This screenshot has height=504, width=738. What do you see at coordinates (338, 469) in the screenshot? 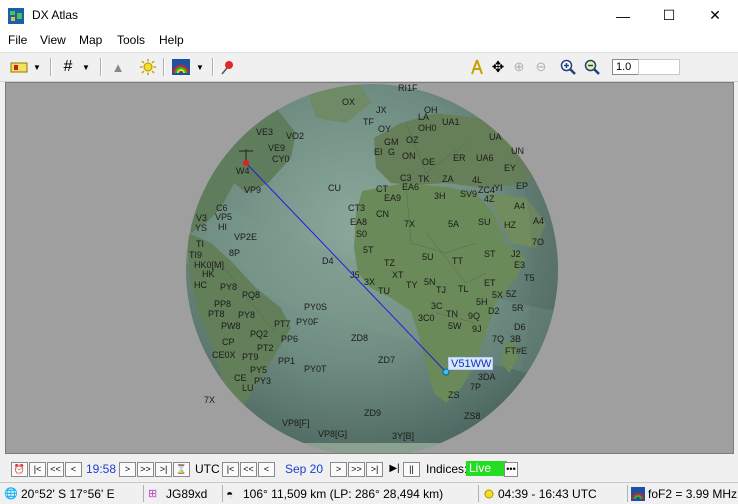
I see `date-forward-button: >` at bounding box center [338, 469].